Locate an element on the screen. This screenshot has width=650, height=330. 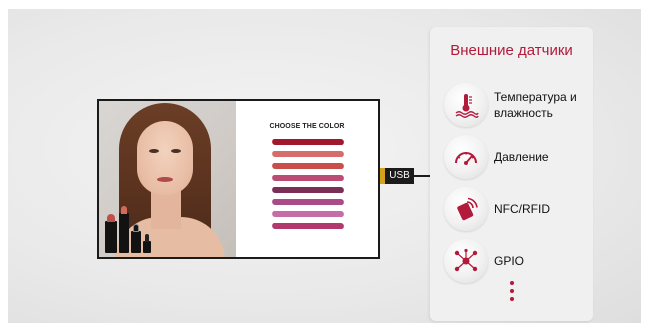
lipstick-swatch-panel: CHOOSE THE COLOR is located at coordinates (307, 179).